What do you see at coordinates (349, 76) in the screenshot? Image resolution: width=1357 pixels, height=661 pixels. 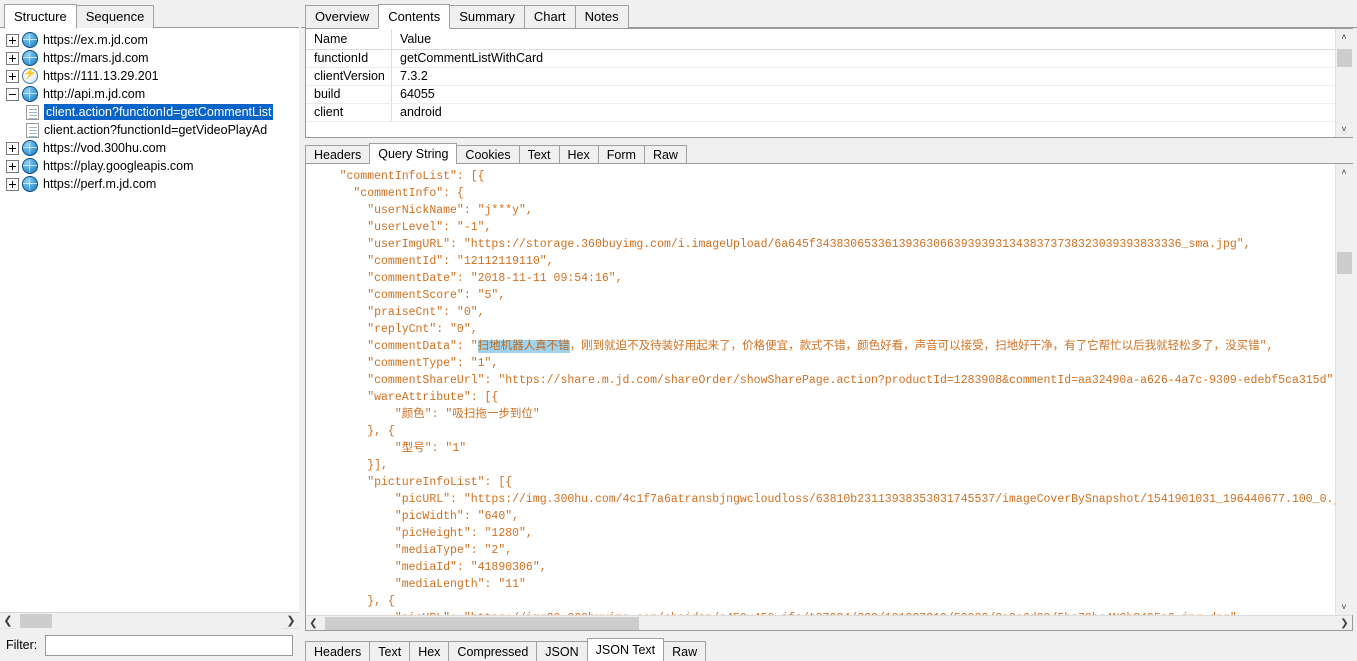 I see `cell-name: clientVersion` at bounding box center [349, 76].